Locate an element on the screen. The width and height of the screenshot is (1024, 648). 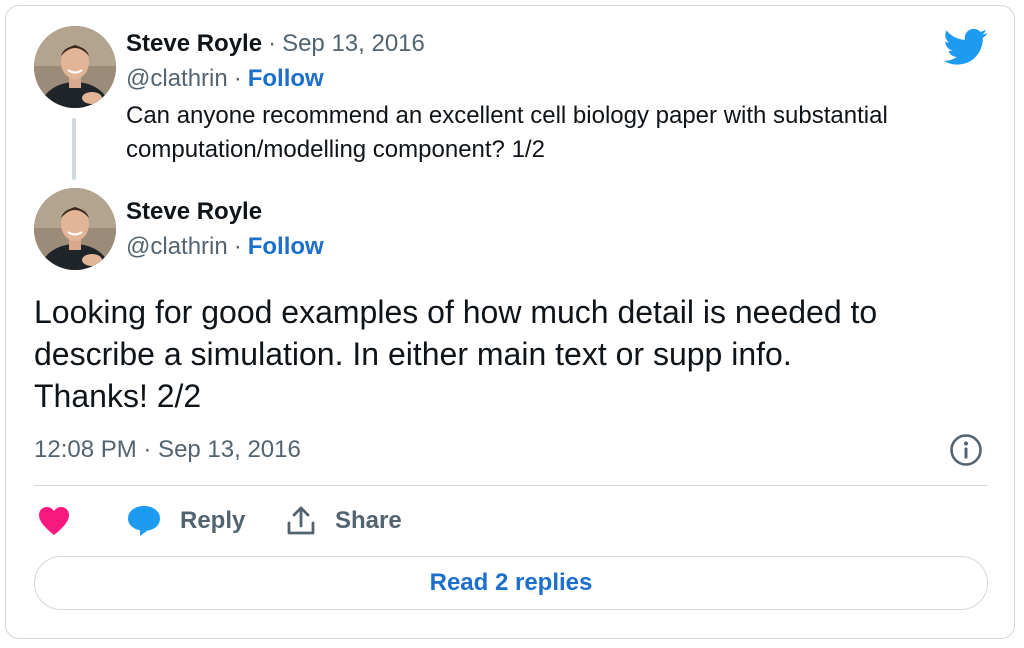
info-icon is located at coordinates (966, 450).